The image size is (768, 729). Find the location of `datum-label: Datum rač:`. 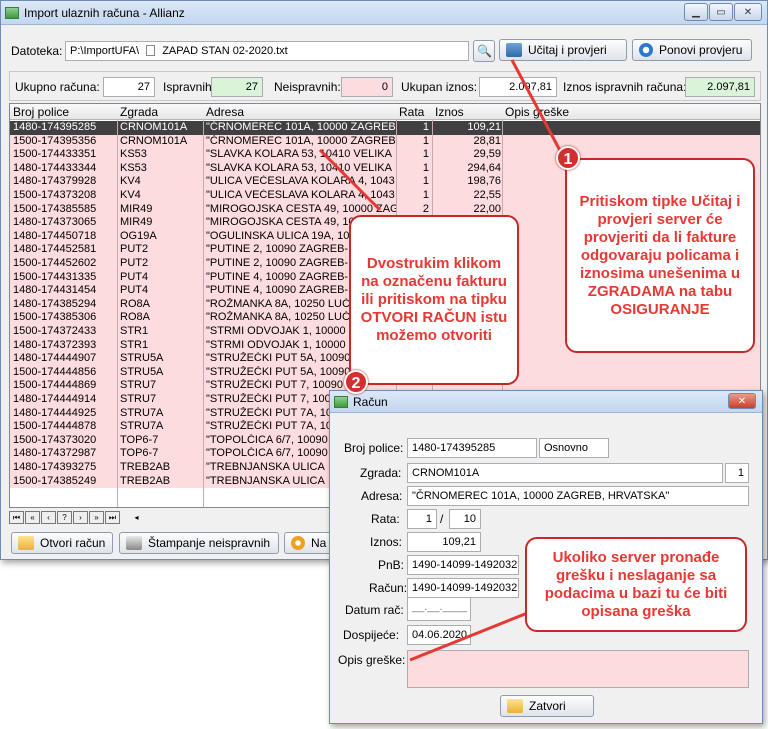

datum-label: Datum rač: is located at coordinates (374, 610).